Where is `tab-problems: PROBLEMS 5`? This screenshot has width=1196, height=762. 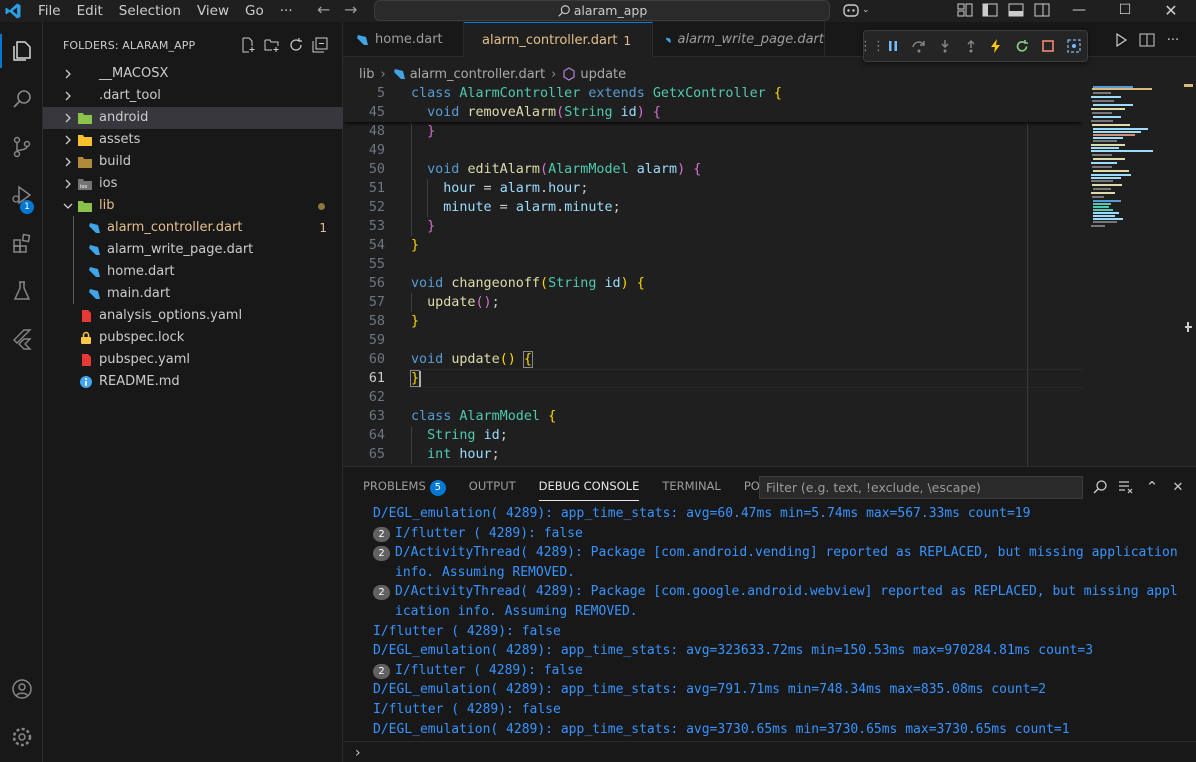
tab-problems: PROBLEMS 5 is located at coordinates (404, 488).